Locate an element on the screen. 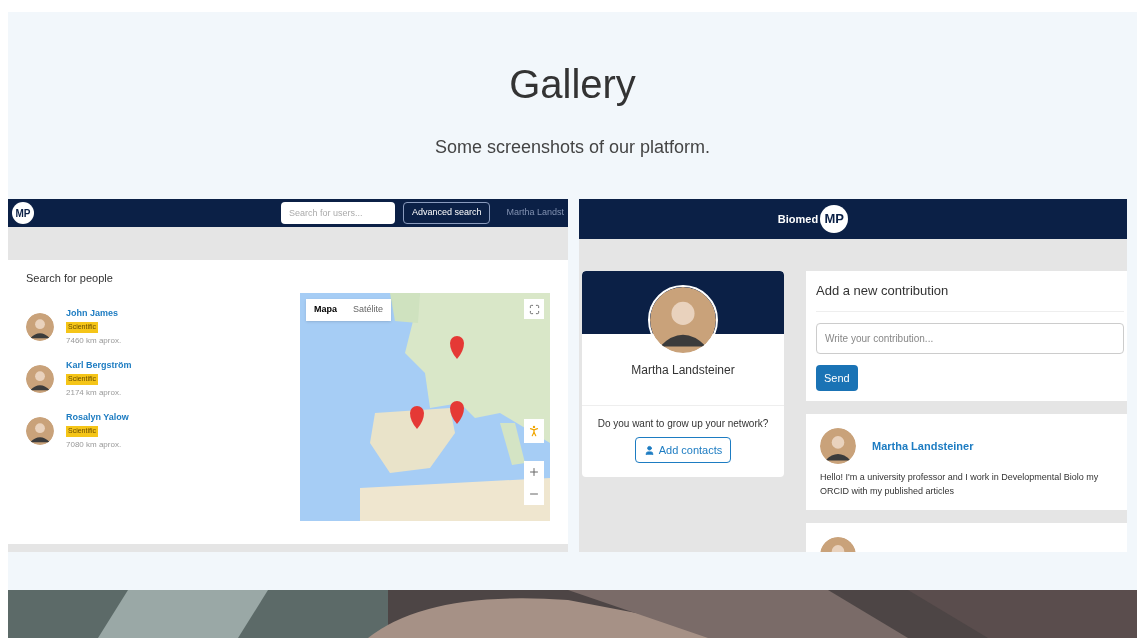 This screenshot has width=1137, height=638. map: Mapa Satélite is located at coordinates (425, 407).